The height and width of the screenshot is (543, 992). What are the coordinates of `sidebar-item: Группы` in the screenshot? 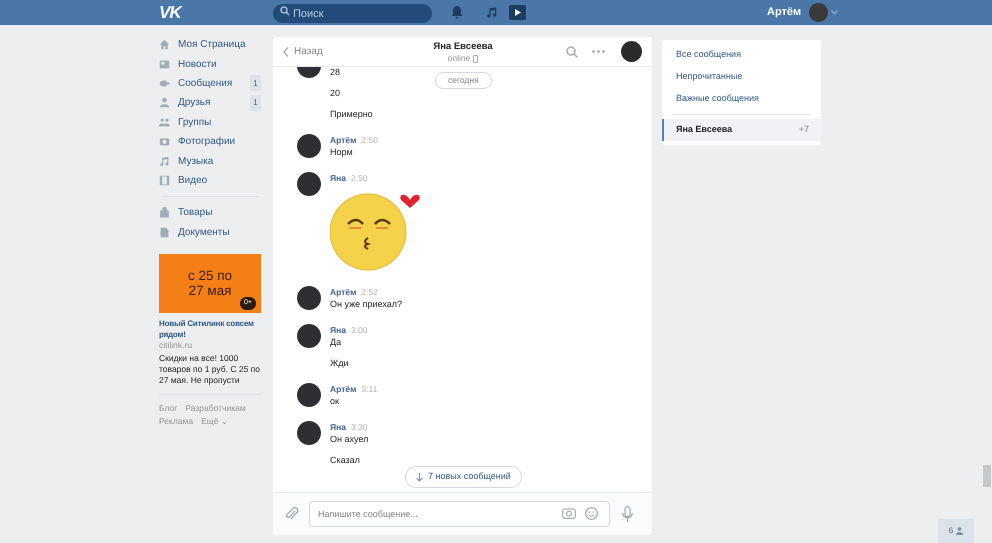 It's located at (210, 122).